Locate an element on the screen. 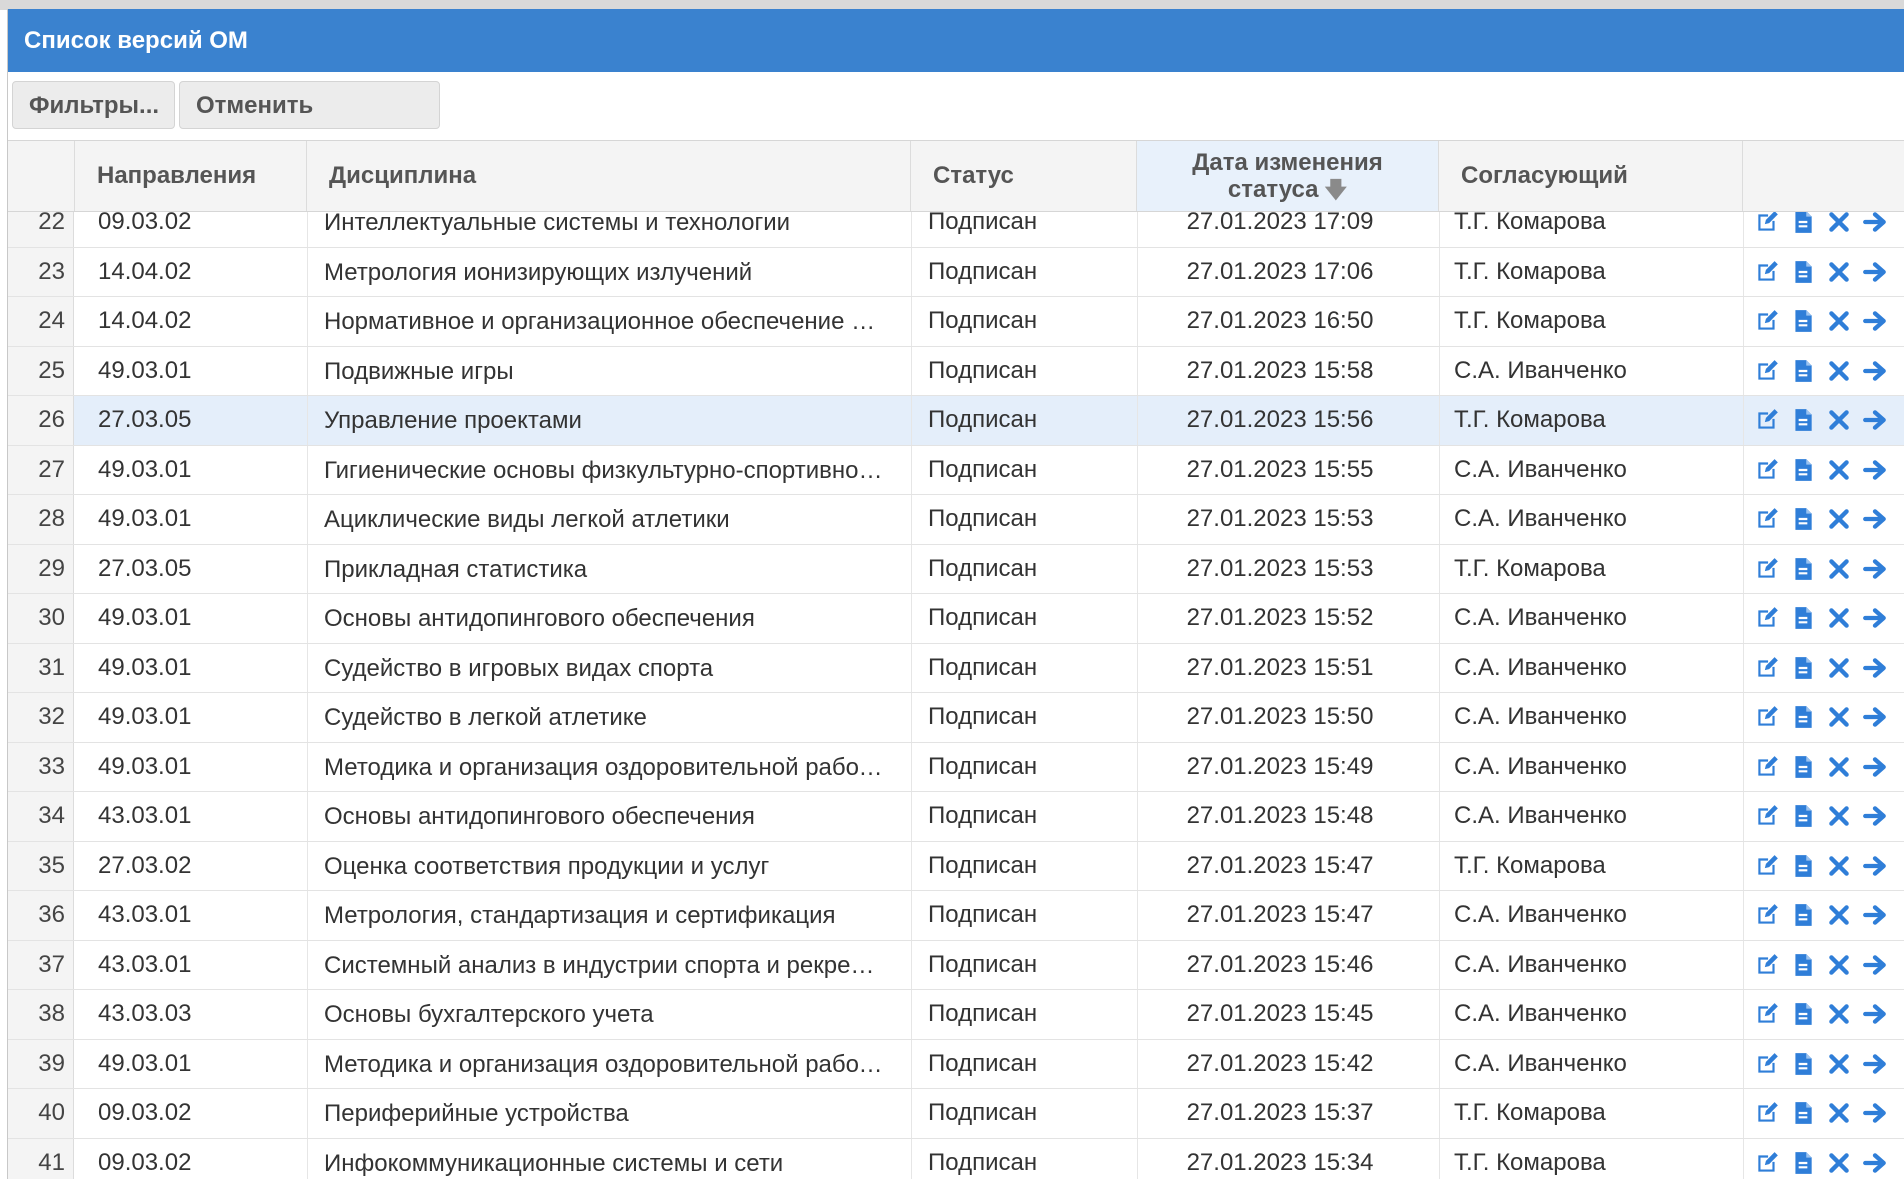 The width and height of the screenshot is (1904, 1179). reset-filters-button: Отменить фильтры is located at coordinates (309, 124).